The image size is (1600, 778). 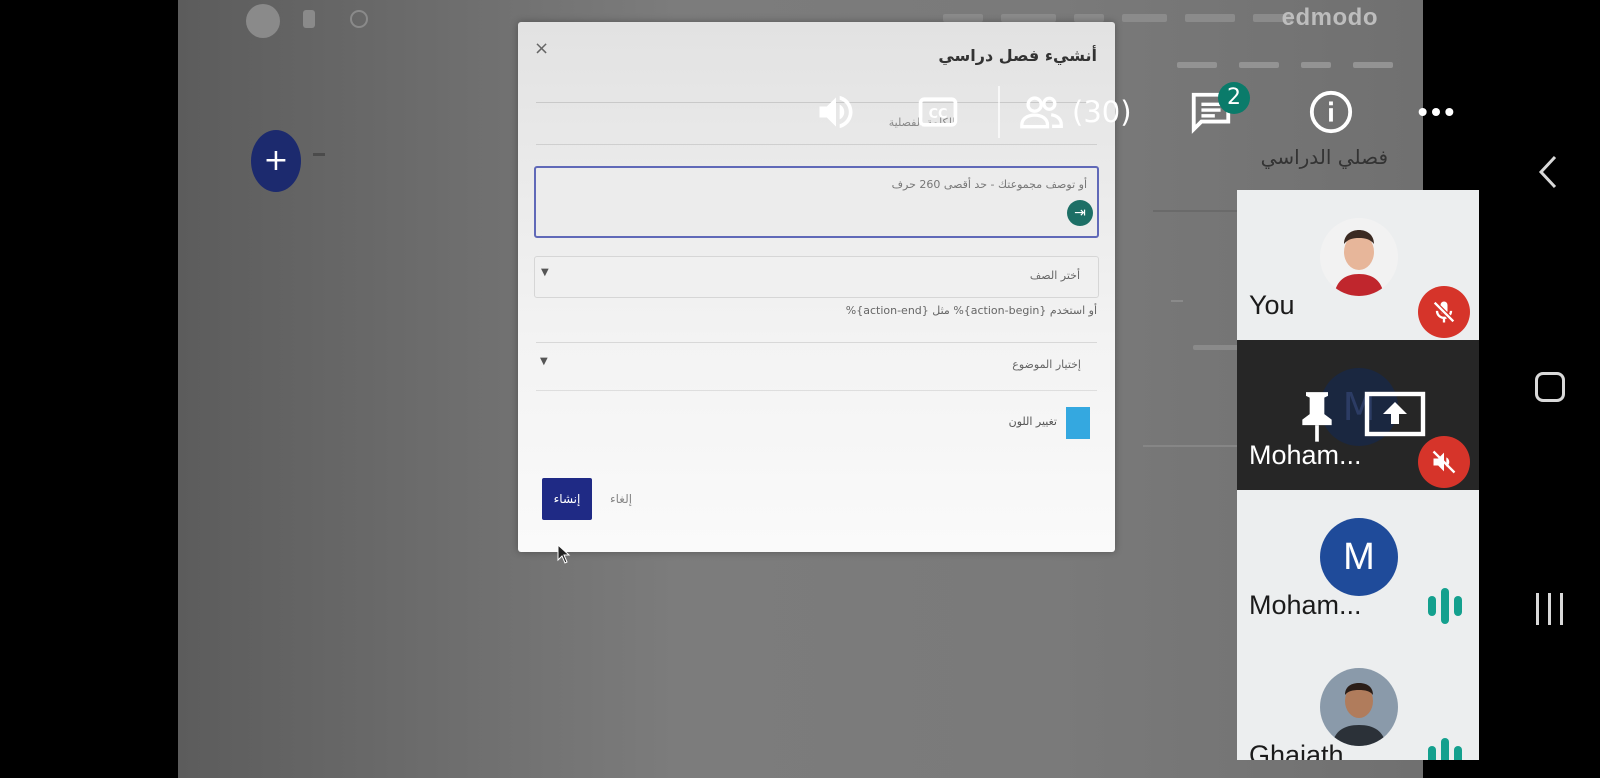 What do you see at coordinates (1550, 387) in the screenshot?
I see `home-button` at bounding box center [1550, 387].